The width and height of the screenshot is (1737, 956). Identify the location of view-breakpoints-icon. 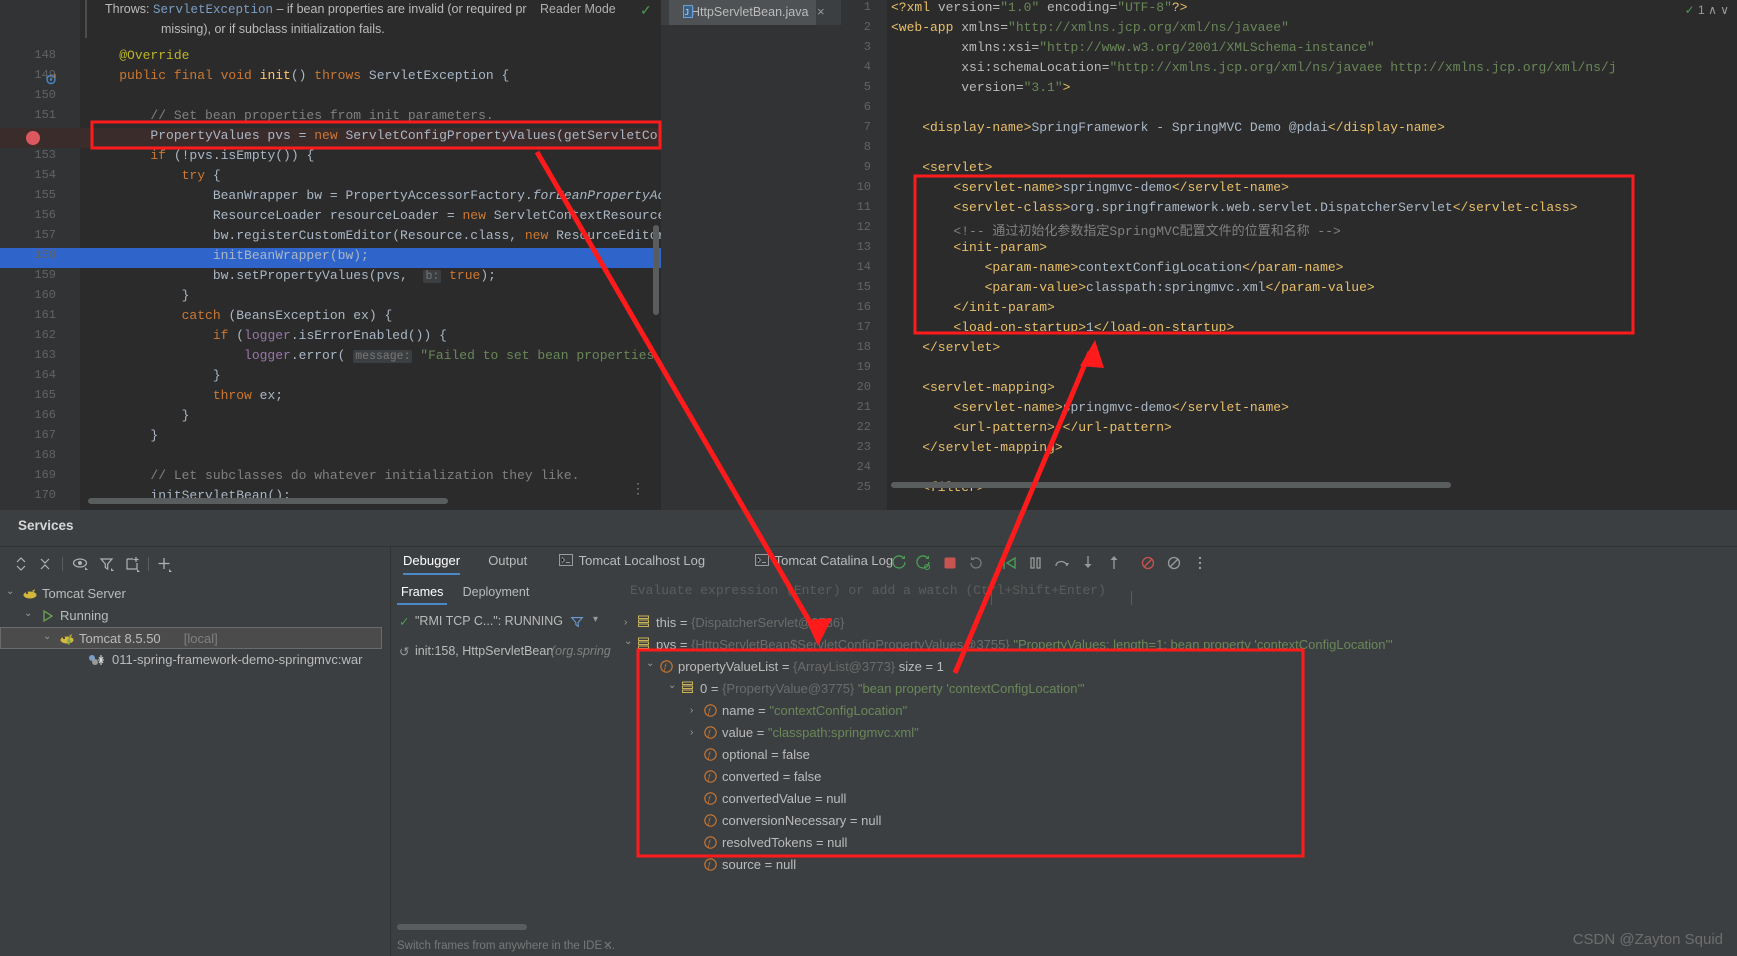
(1174, 563).